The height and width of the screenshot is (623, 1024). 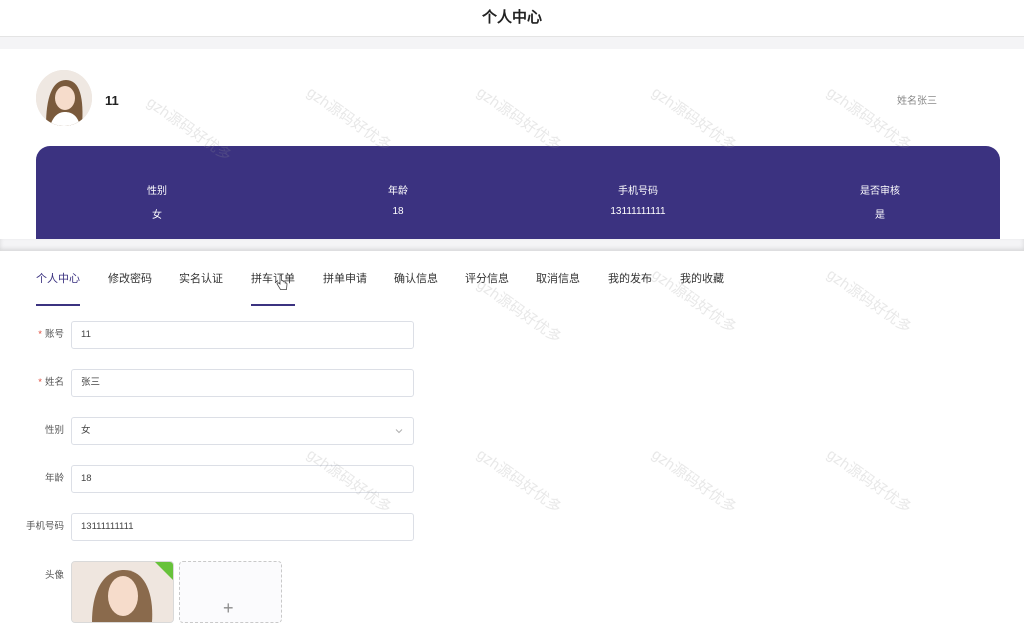 What do you see at coordinates (122, 592) in the screenshot?
I see `uploaded-avatar-thumbnail` at bounding box center [122, 592].